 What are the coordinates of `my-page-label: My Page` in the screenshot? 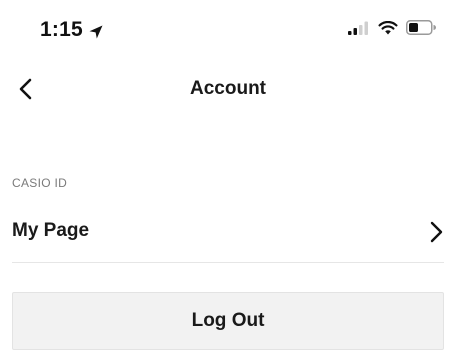 It's located at (51, 230).